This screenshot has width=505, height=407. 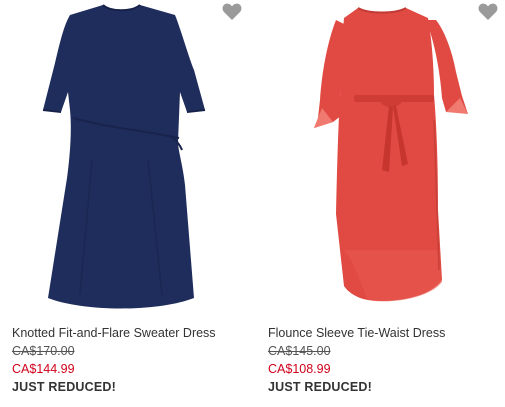 What do you see at coordinates (130, 333) in the screenshot?
I see `product-name-link: Knotted Fit-and-Flare Sweater Dress` at bounding box center [130, 333].